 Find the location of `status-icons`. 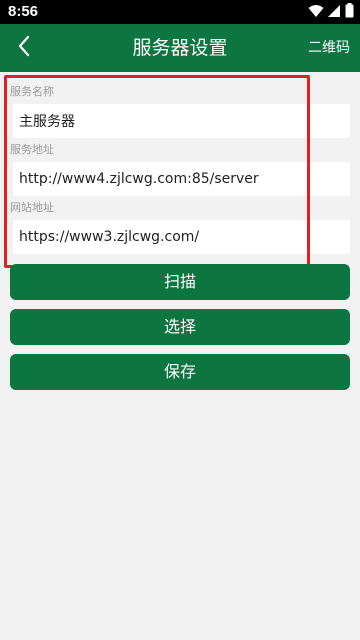

status-icons is located at coordinates (331, 12).